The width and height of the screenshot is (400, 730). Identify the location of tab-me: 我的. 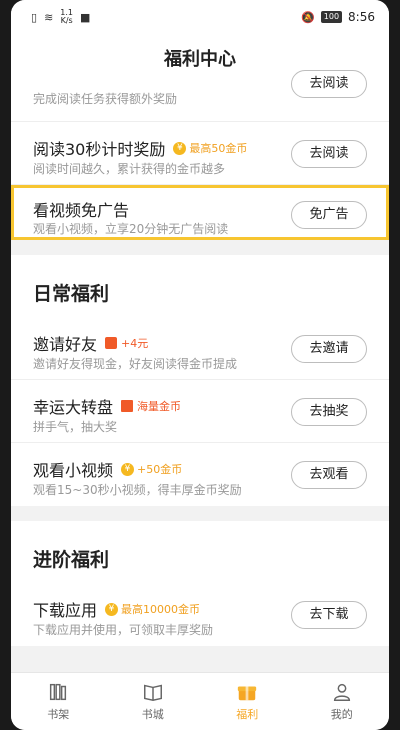
(342, 701).